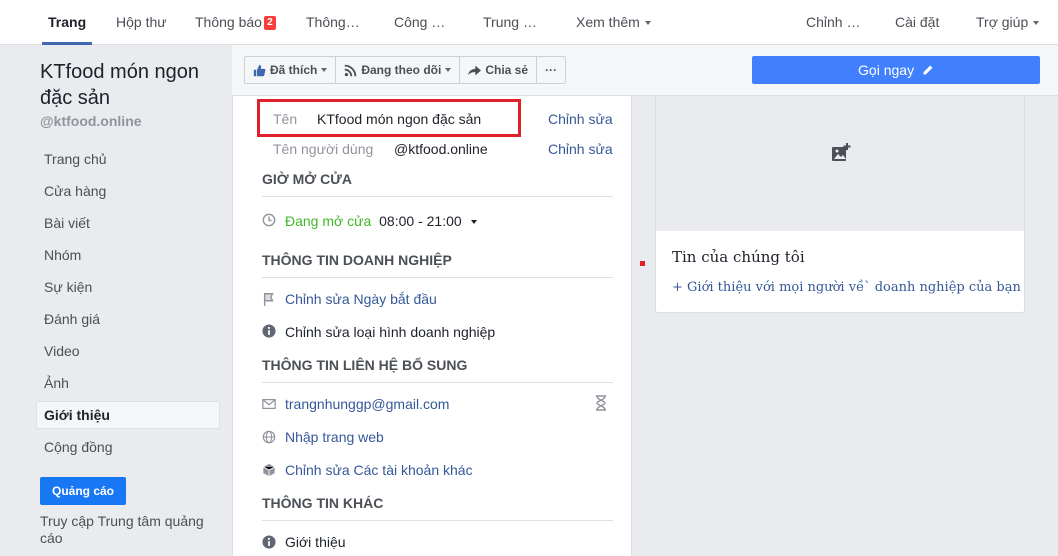  I want to click on story-title: Tin của chúng tôi, so click(738, 257).